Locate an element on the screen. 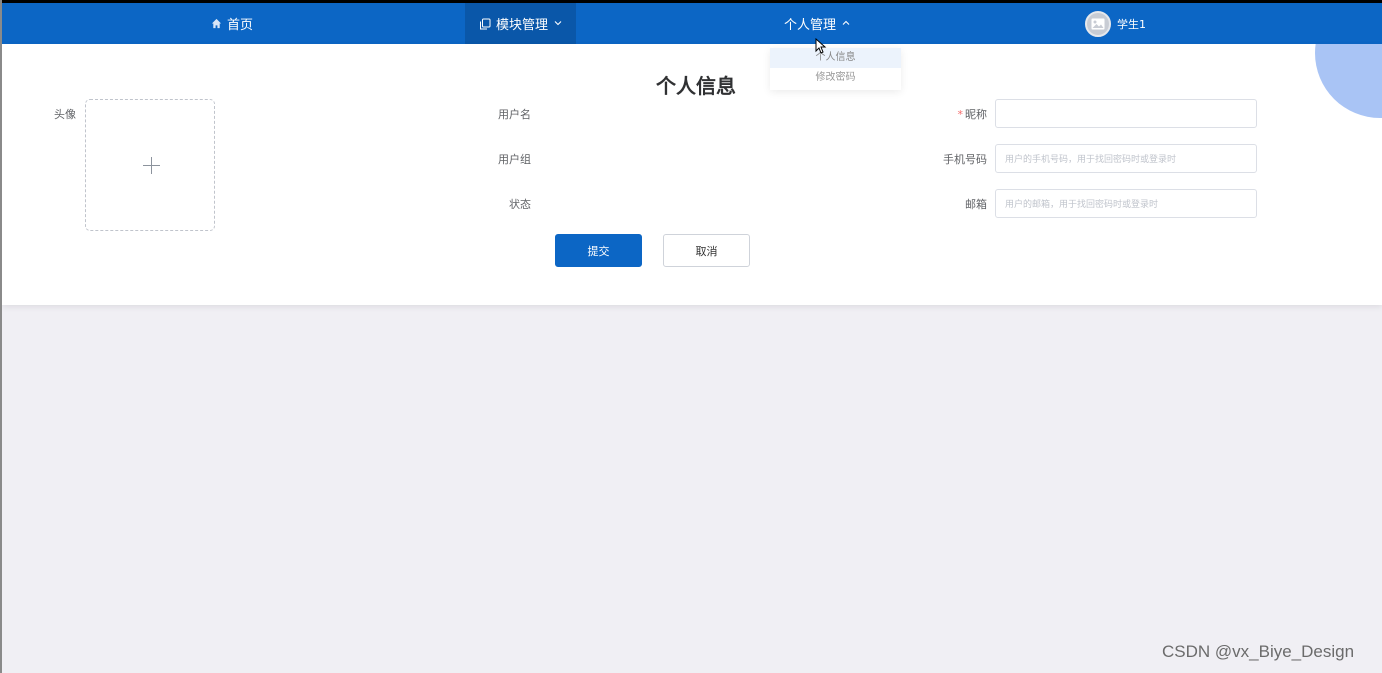 This screenshot has width=1382, height=673. nav-personal-management-label: 个人管理 is located at coordinates (809, 25).